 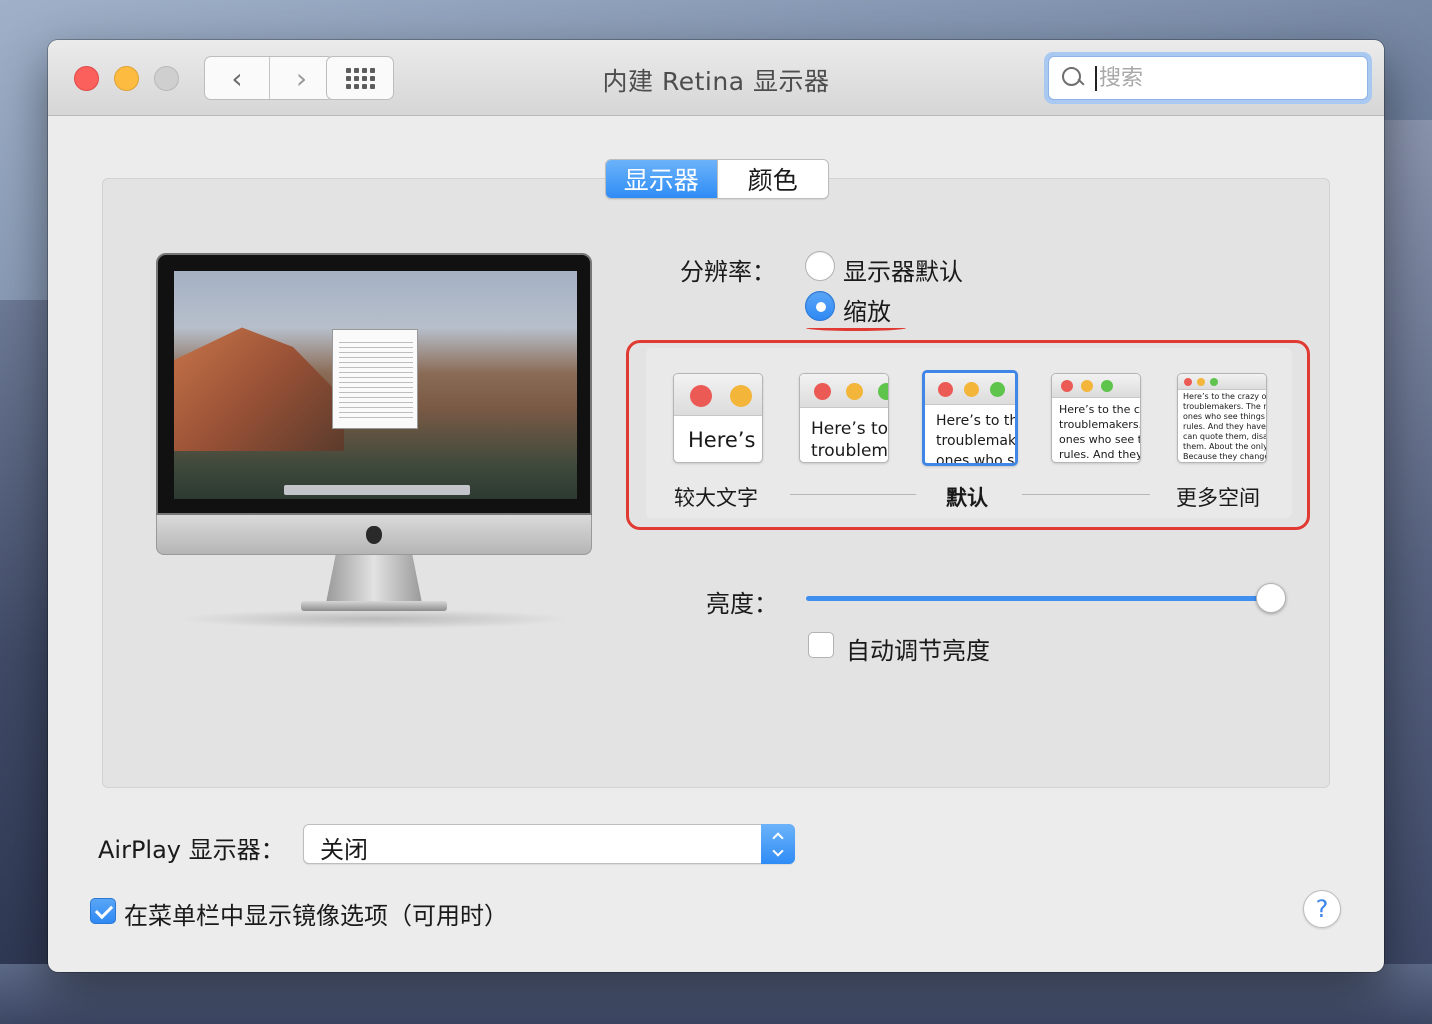 What do you see at coordinates (191, 850) in the screenshot?
I see `airplay-label: AirPlay 显示器：` at bounding box center [191, 850].